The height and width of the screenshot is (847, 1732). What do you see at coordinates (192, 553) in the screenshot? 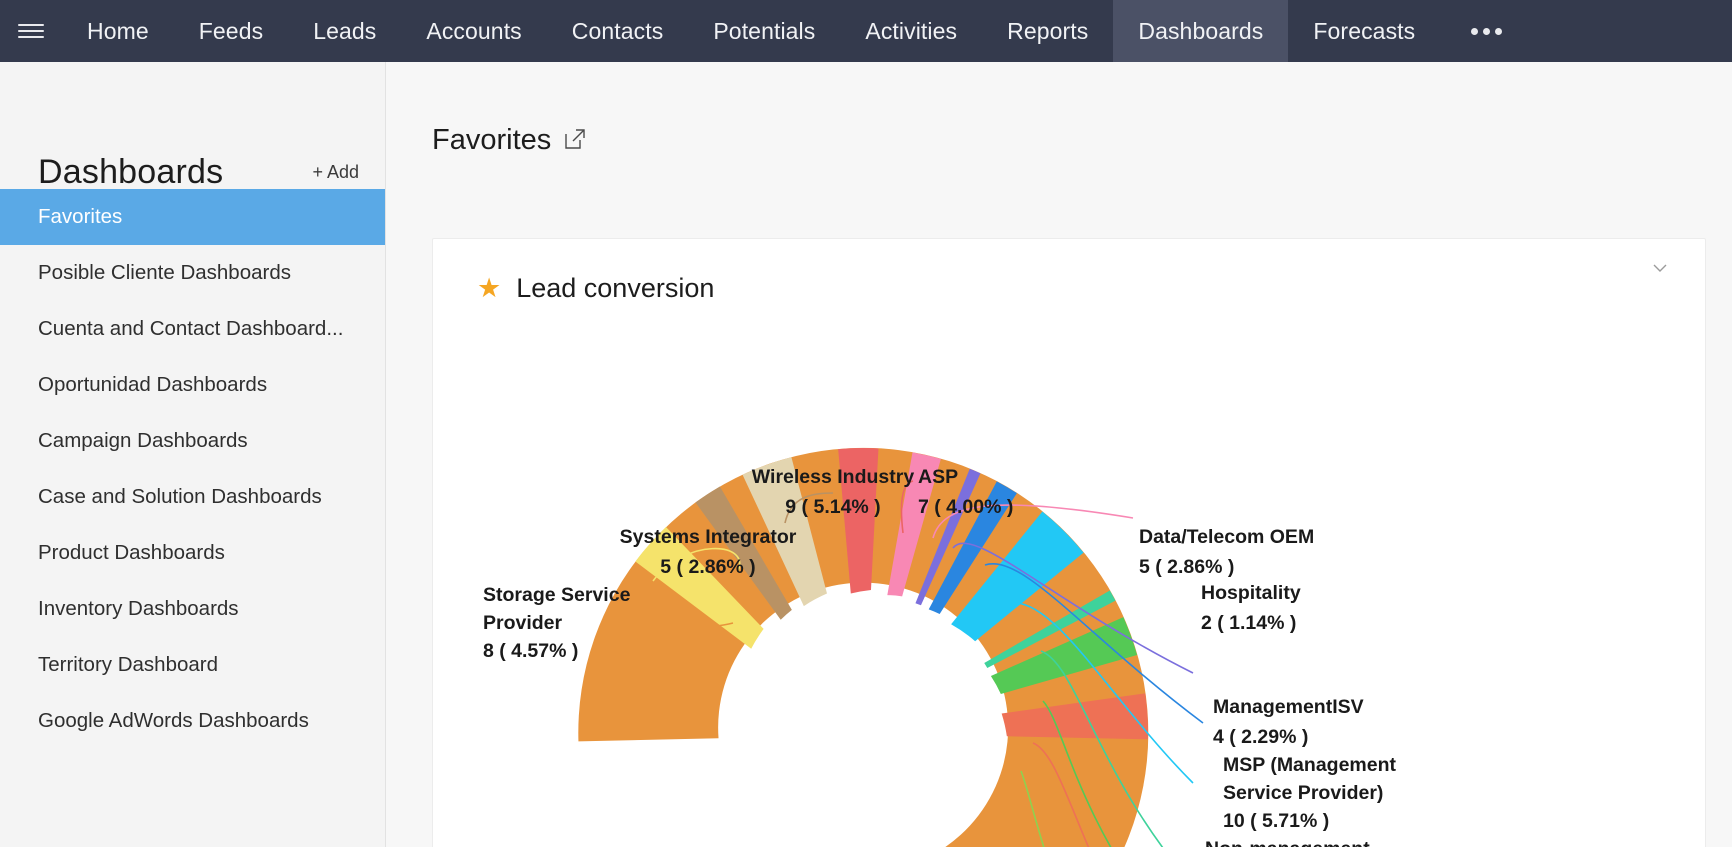
I see `sidebar-item-product: Product Dashboards` at bounding box center [192, 553].